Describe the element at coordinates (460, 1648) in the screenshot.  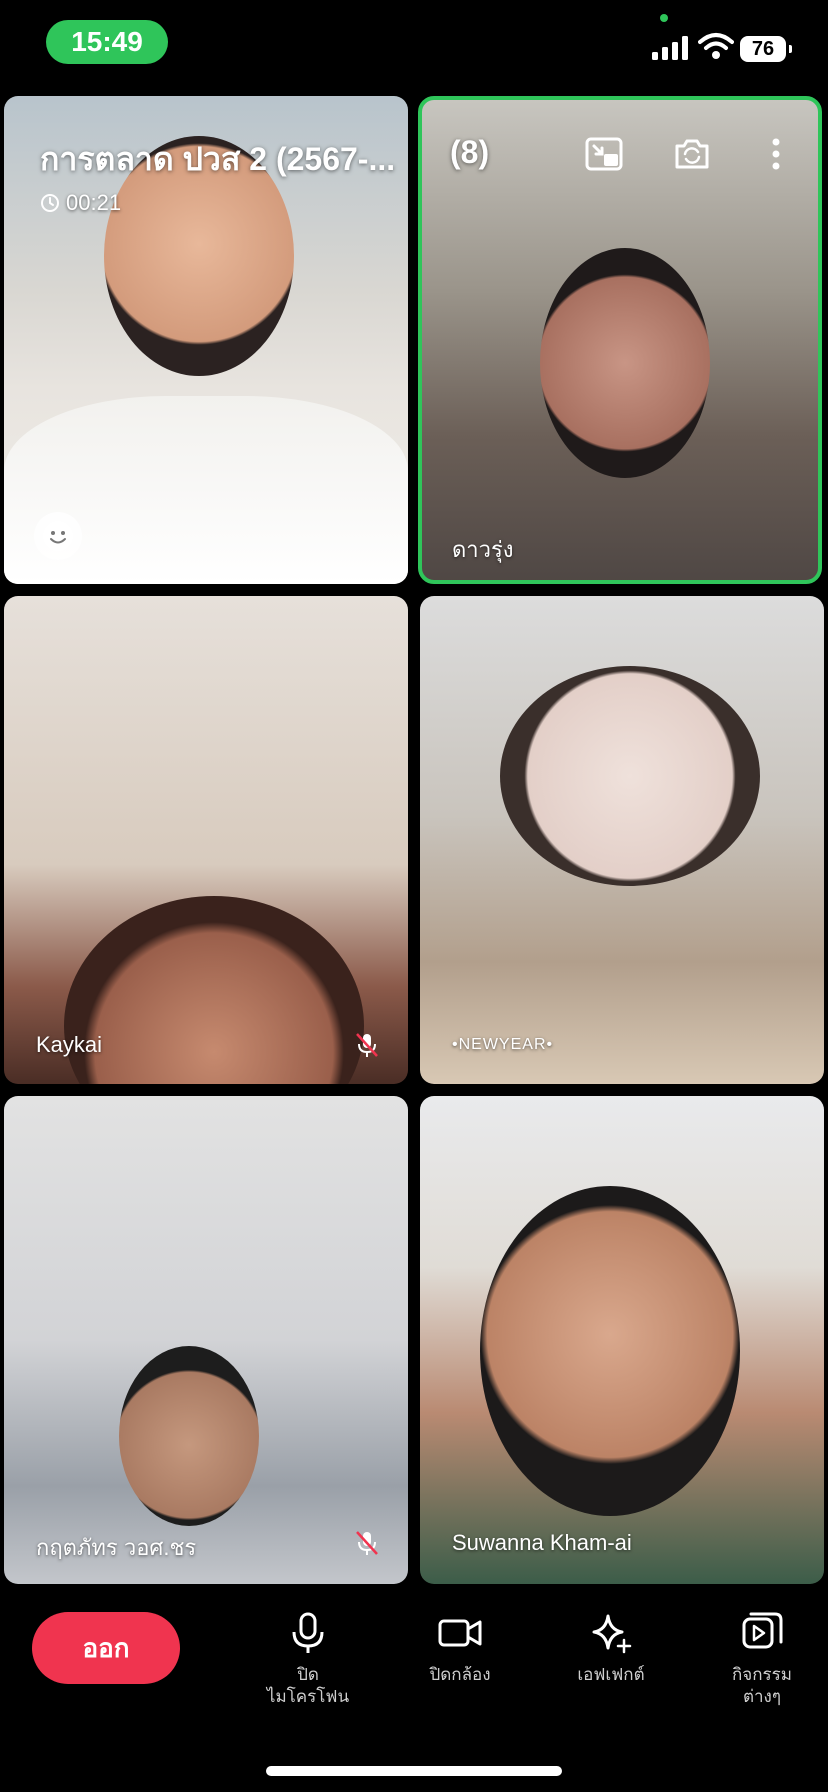
I see `turn-off-camera-button: ปิดกล้อง` at that location.